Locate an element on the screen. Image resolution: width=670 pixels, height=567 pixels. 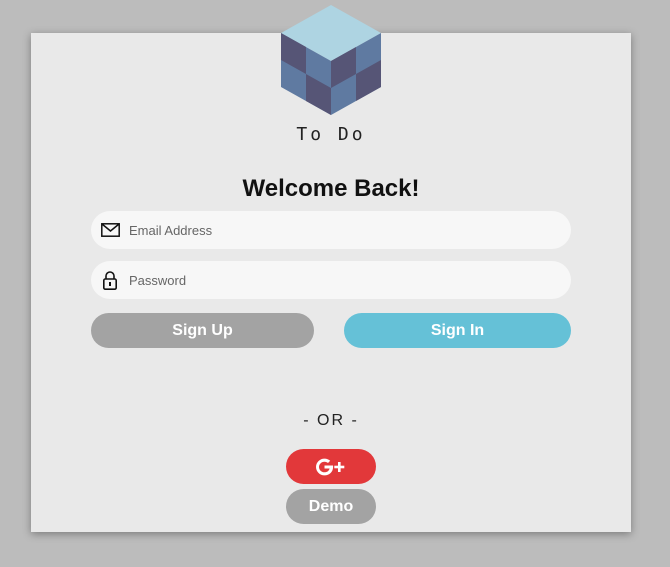
sign-up-button: Sign Up is located at coordinates (202, 330).